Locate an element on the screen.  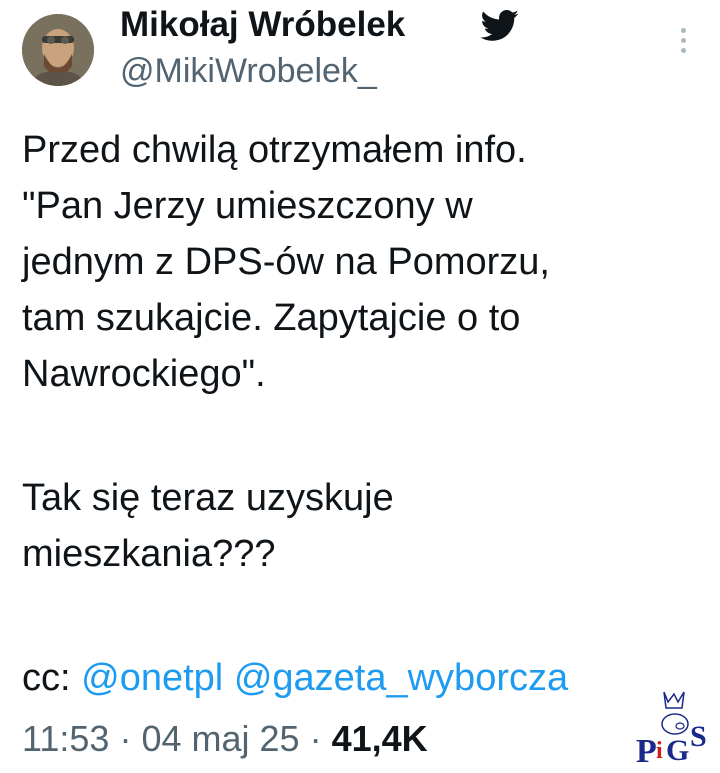
svg-text: P is located at coordinates (646, 751).